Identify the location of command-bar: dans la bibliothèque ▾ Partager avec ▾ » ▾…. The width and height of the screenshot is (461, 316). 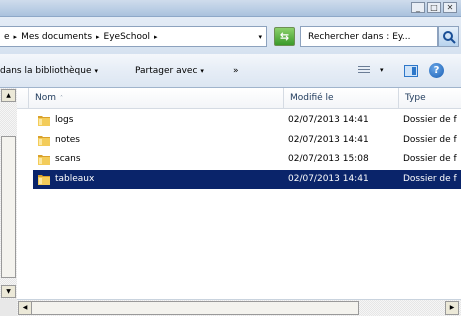
(230, 71).